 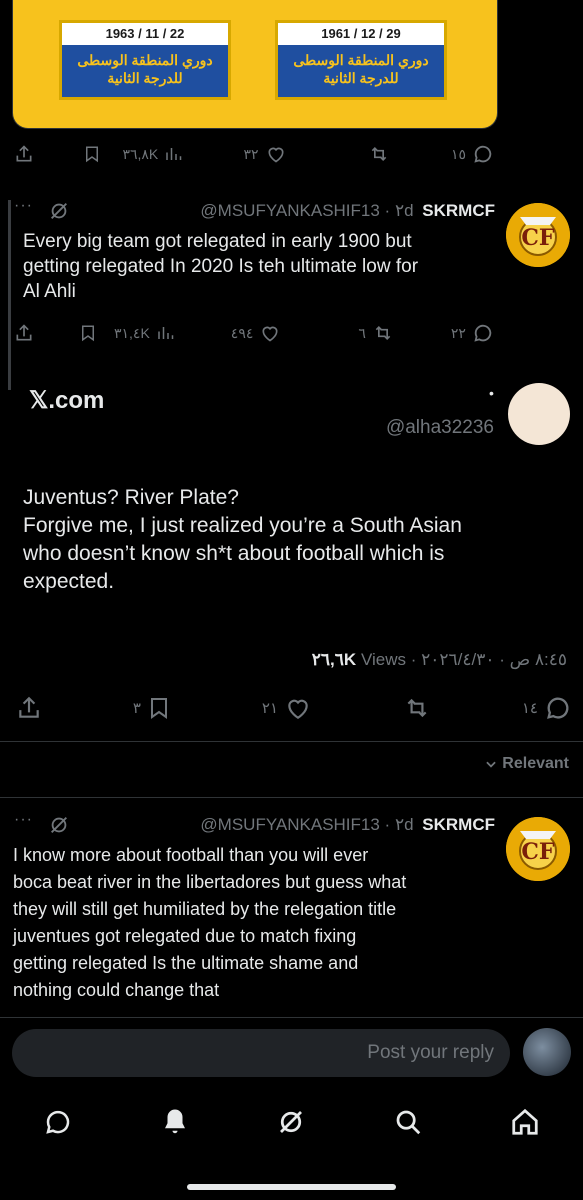 What do you see at coordinates (9, 295) in the screenshot?
I see `thread-line` at bounding box center [9, 295].